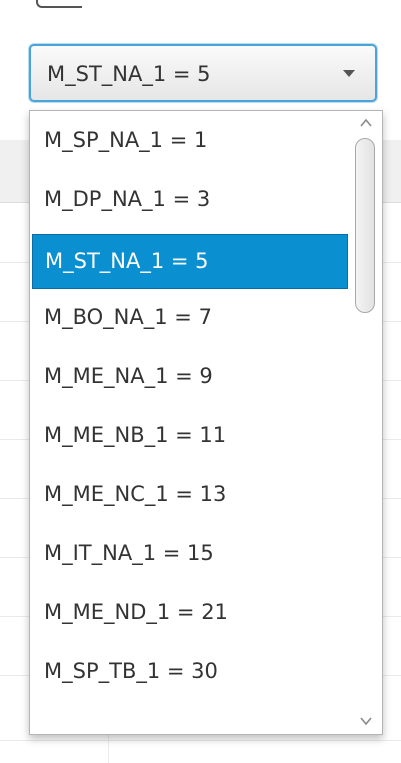  I want to click on chevron-down-icon, so click(349, 73).